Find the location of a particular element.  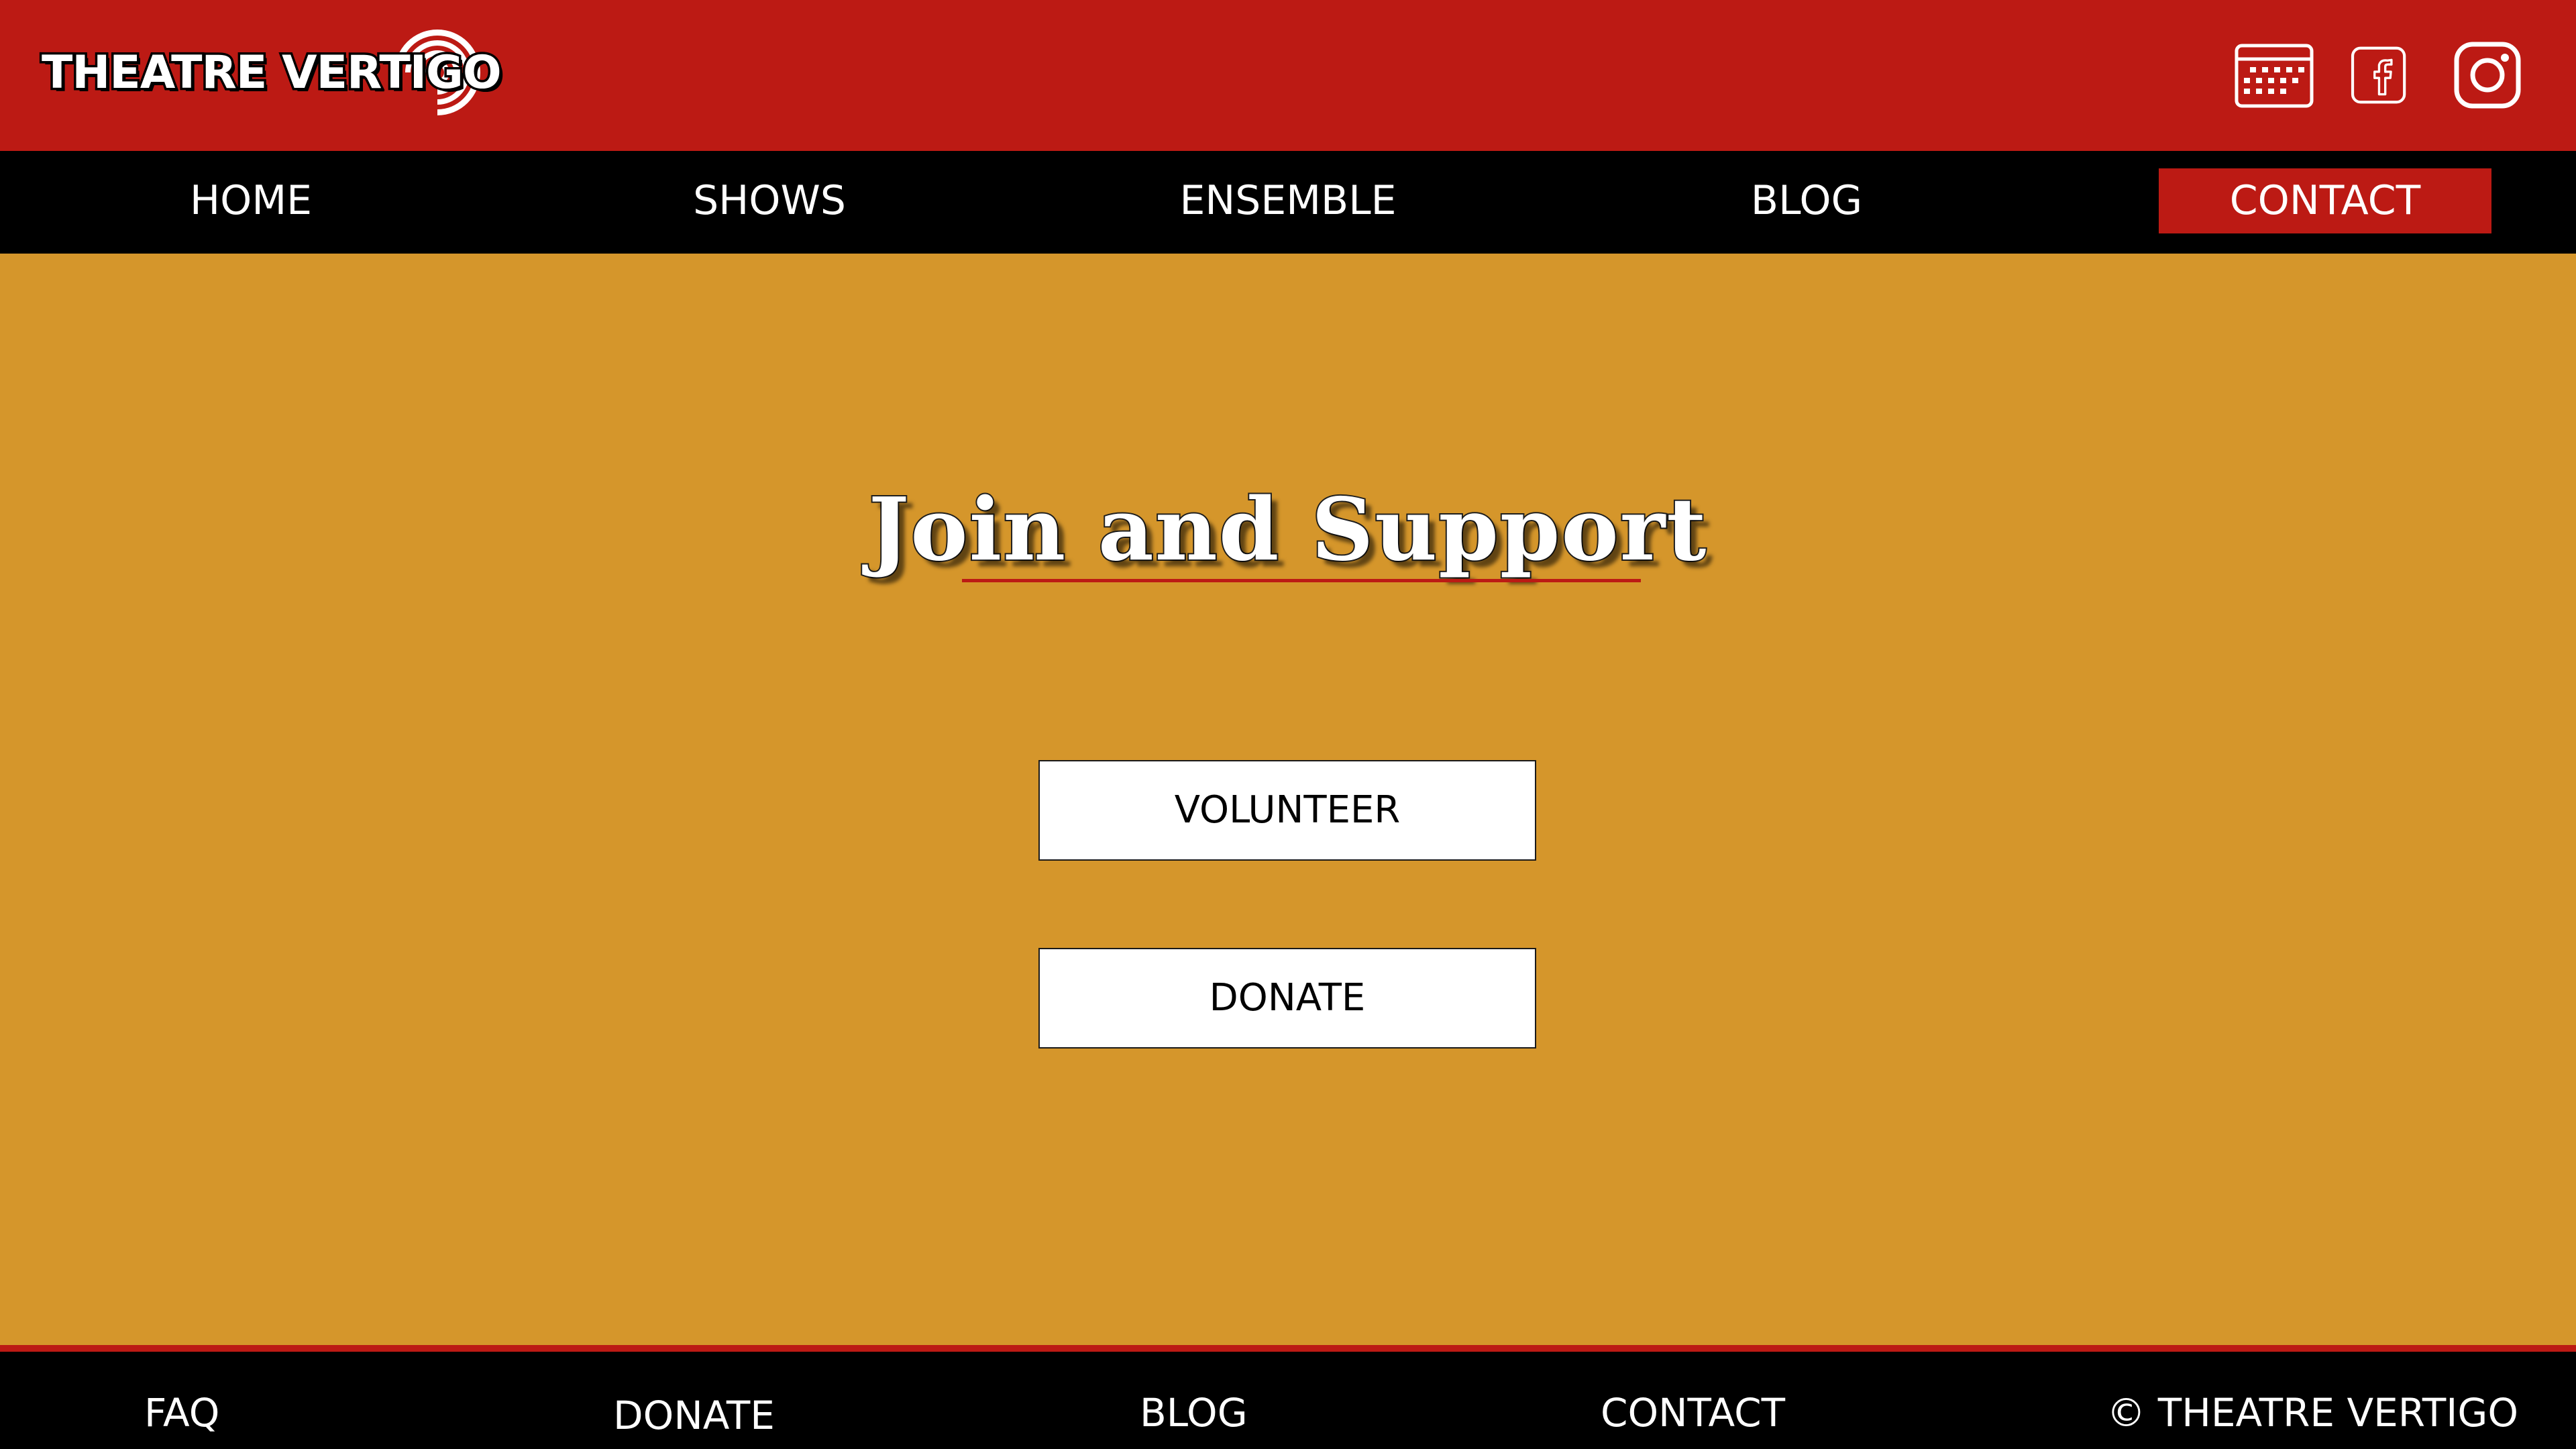

calendar-icon is located at coordinates (2274, 75).